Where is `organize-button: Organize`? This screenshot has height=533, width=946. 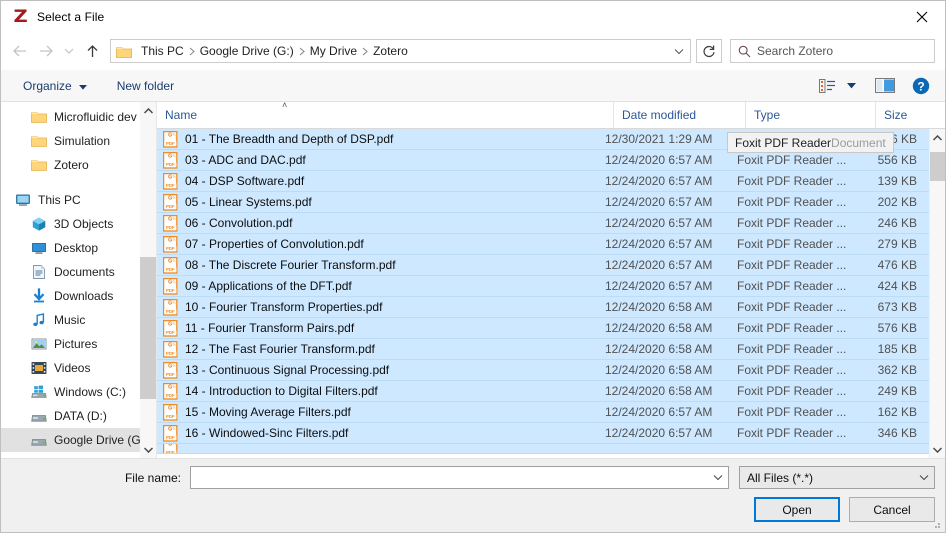 organize-button: Organize is located at coordinates (55, 86).